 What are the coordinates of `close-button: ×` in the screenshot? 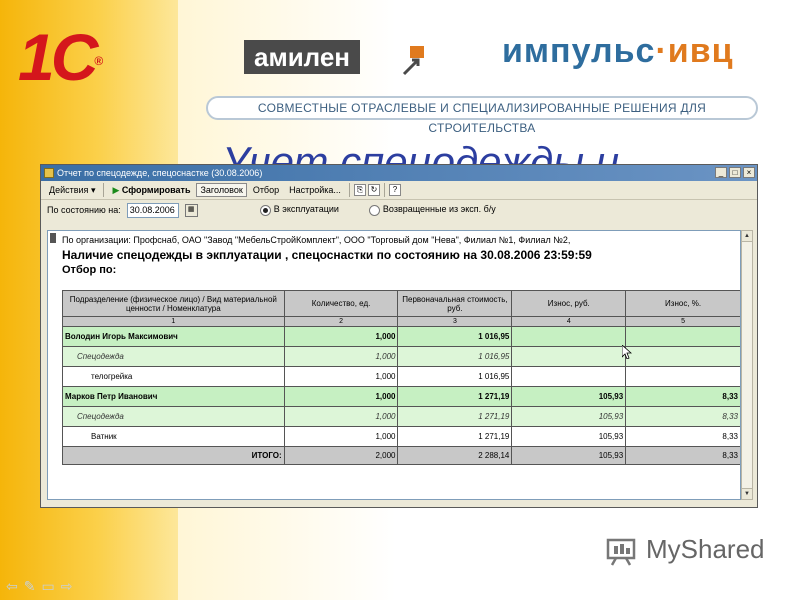 It's located at (749, 172).